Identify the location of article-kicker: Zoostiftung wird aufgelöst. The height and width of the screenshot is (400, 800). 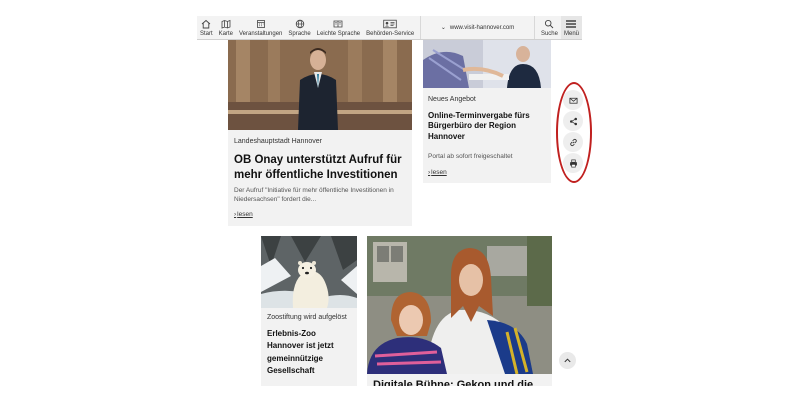
(307, 317).